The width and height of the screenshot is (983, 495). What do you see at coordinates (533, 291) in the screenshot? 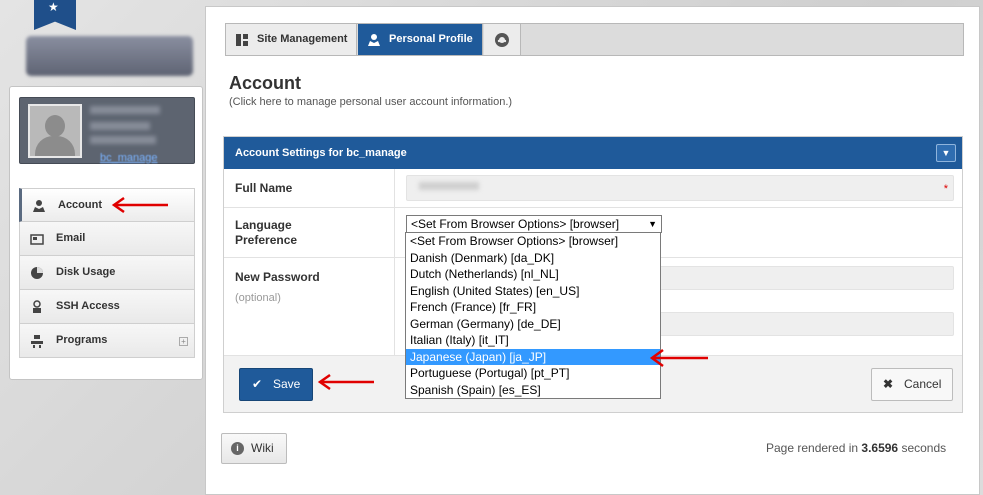
I see `language-option: English (United States) [en_US]` at bounding box center [533, 291].